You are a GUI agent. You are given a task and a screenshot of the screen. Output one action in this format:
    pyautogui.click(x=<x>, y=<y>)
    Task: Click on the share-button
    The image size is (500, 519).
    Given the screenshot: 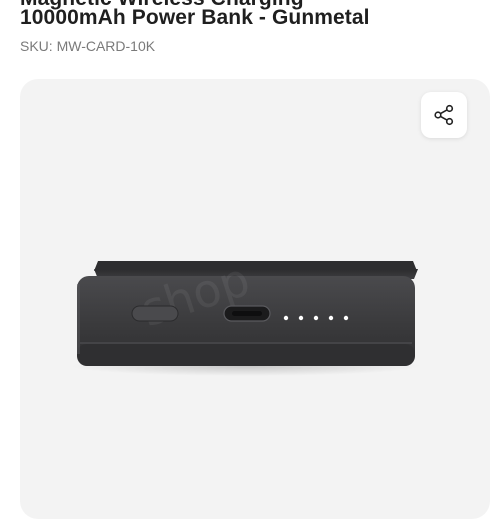 What is the action you would take?
    pyautogui.click(x=444, y=115)
    